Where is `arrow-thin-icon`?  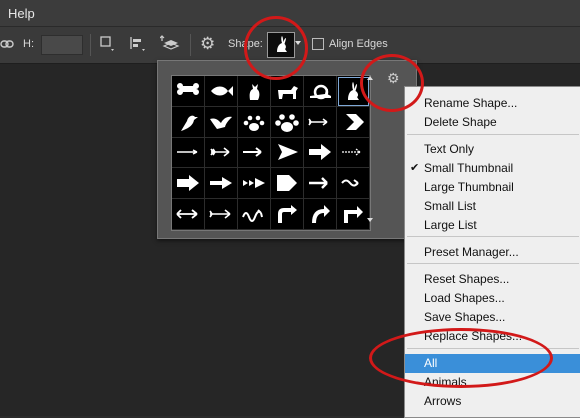
arrow-thin-icon is located at coordinates (187, 152).